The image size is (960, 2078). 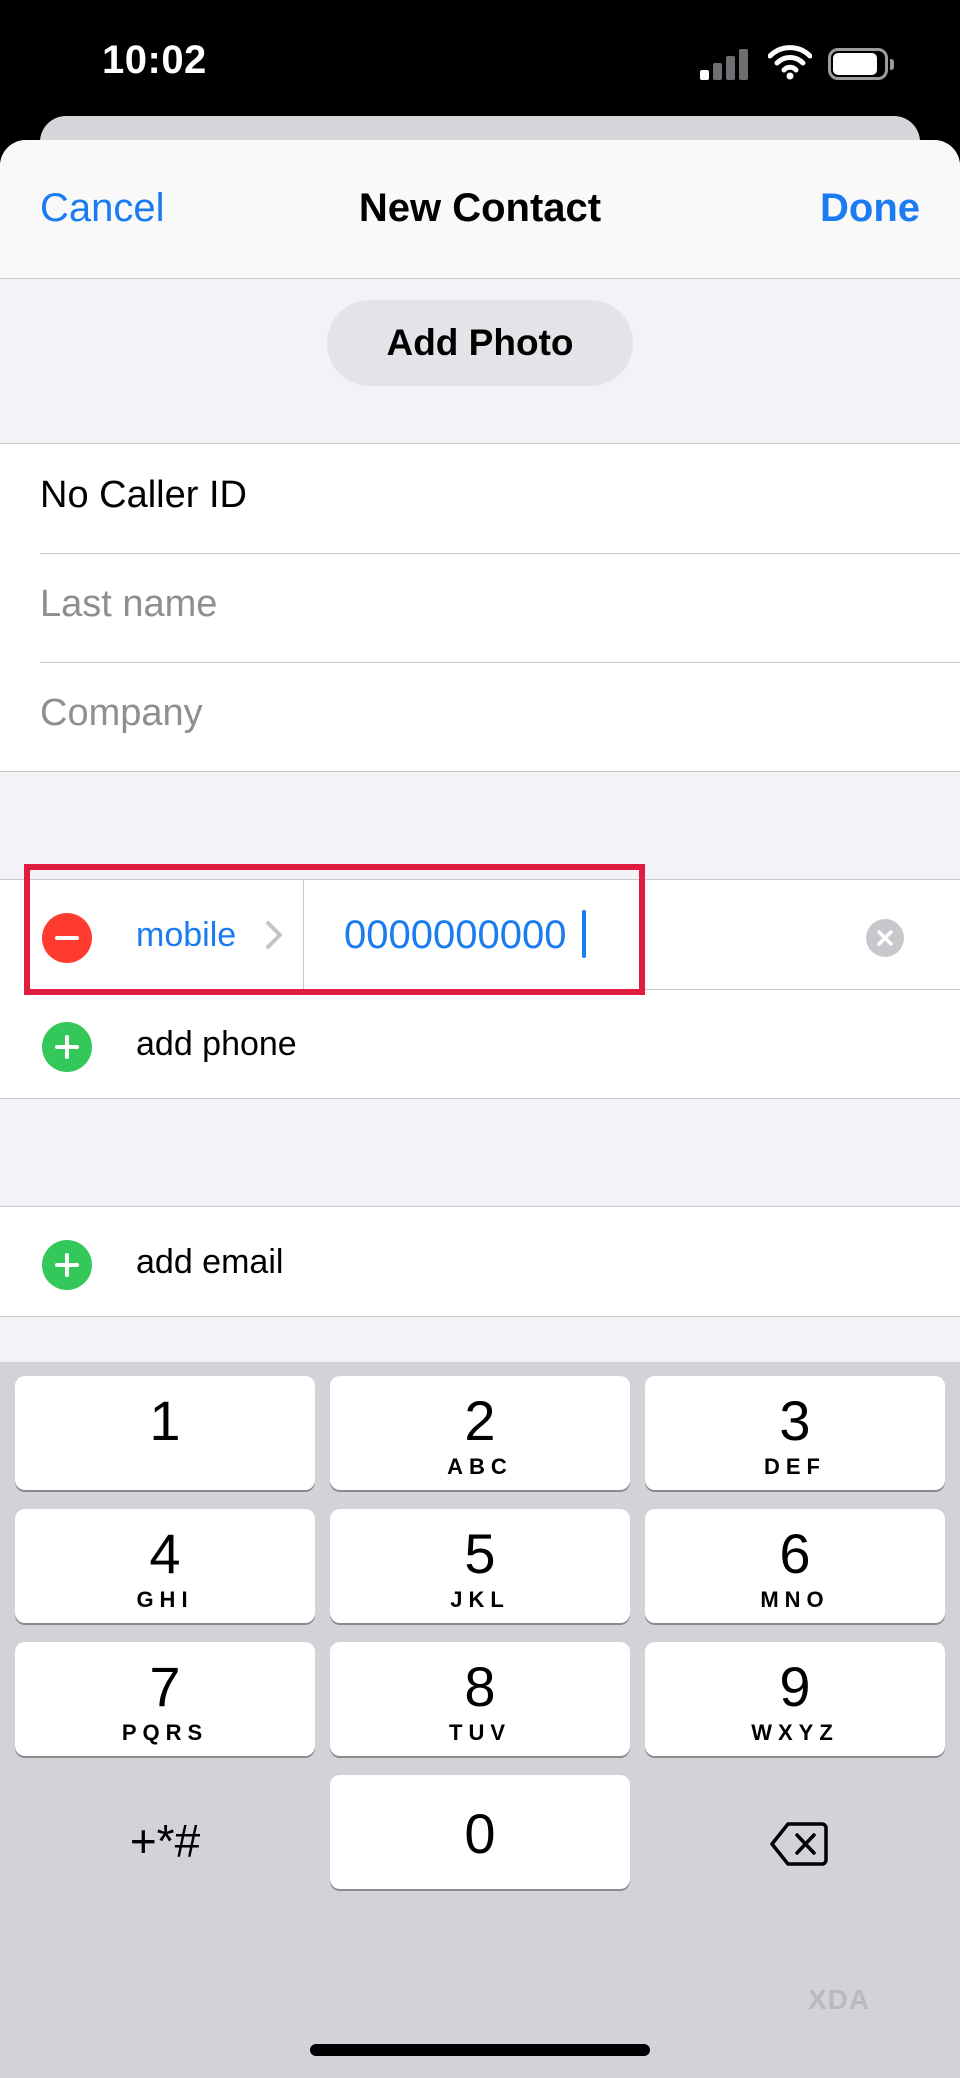 What do you see at coordinates (128, 604) in the screenshot?
I see `last-name-field: Last name` at bounding box center [128, 604].